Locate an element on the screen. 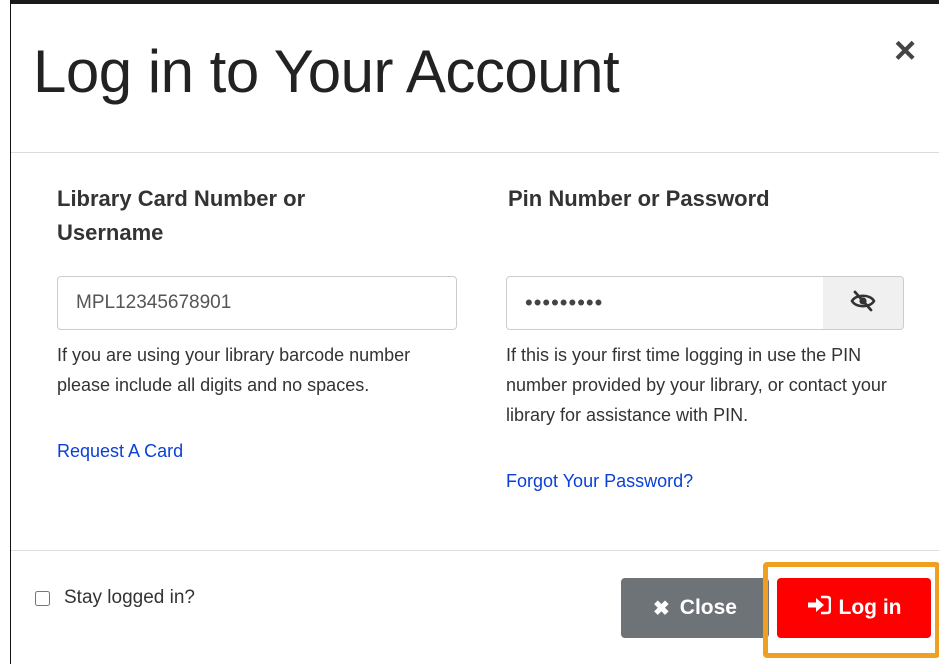  stay-logged-in: Stay logged in? is located at coordinates (115, 598).